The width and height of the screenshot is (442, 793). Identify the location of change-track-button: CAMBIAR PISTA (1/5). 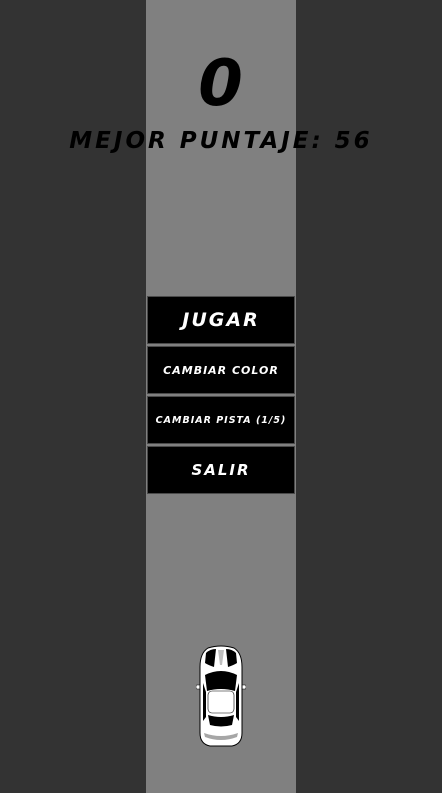
(221, 420).